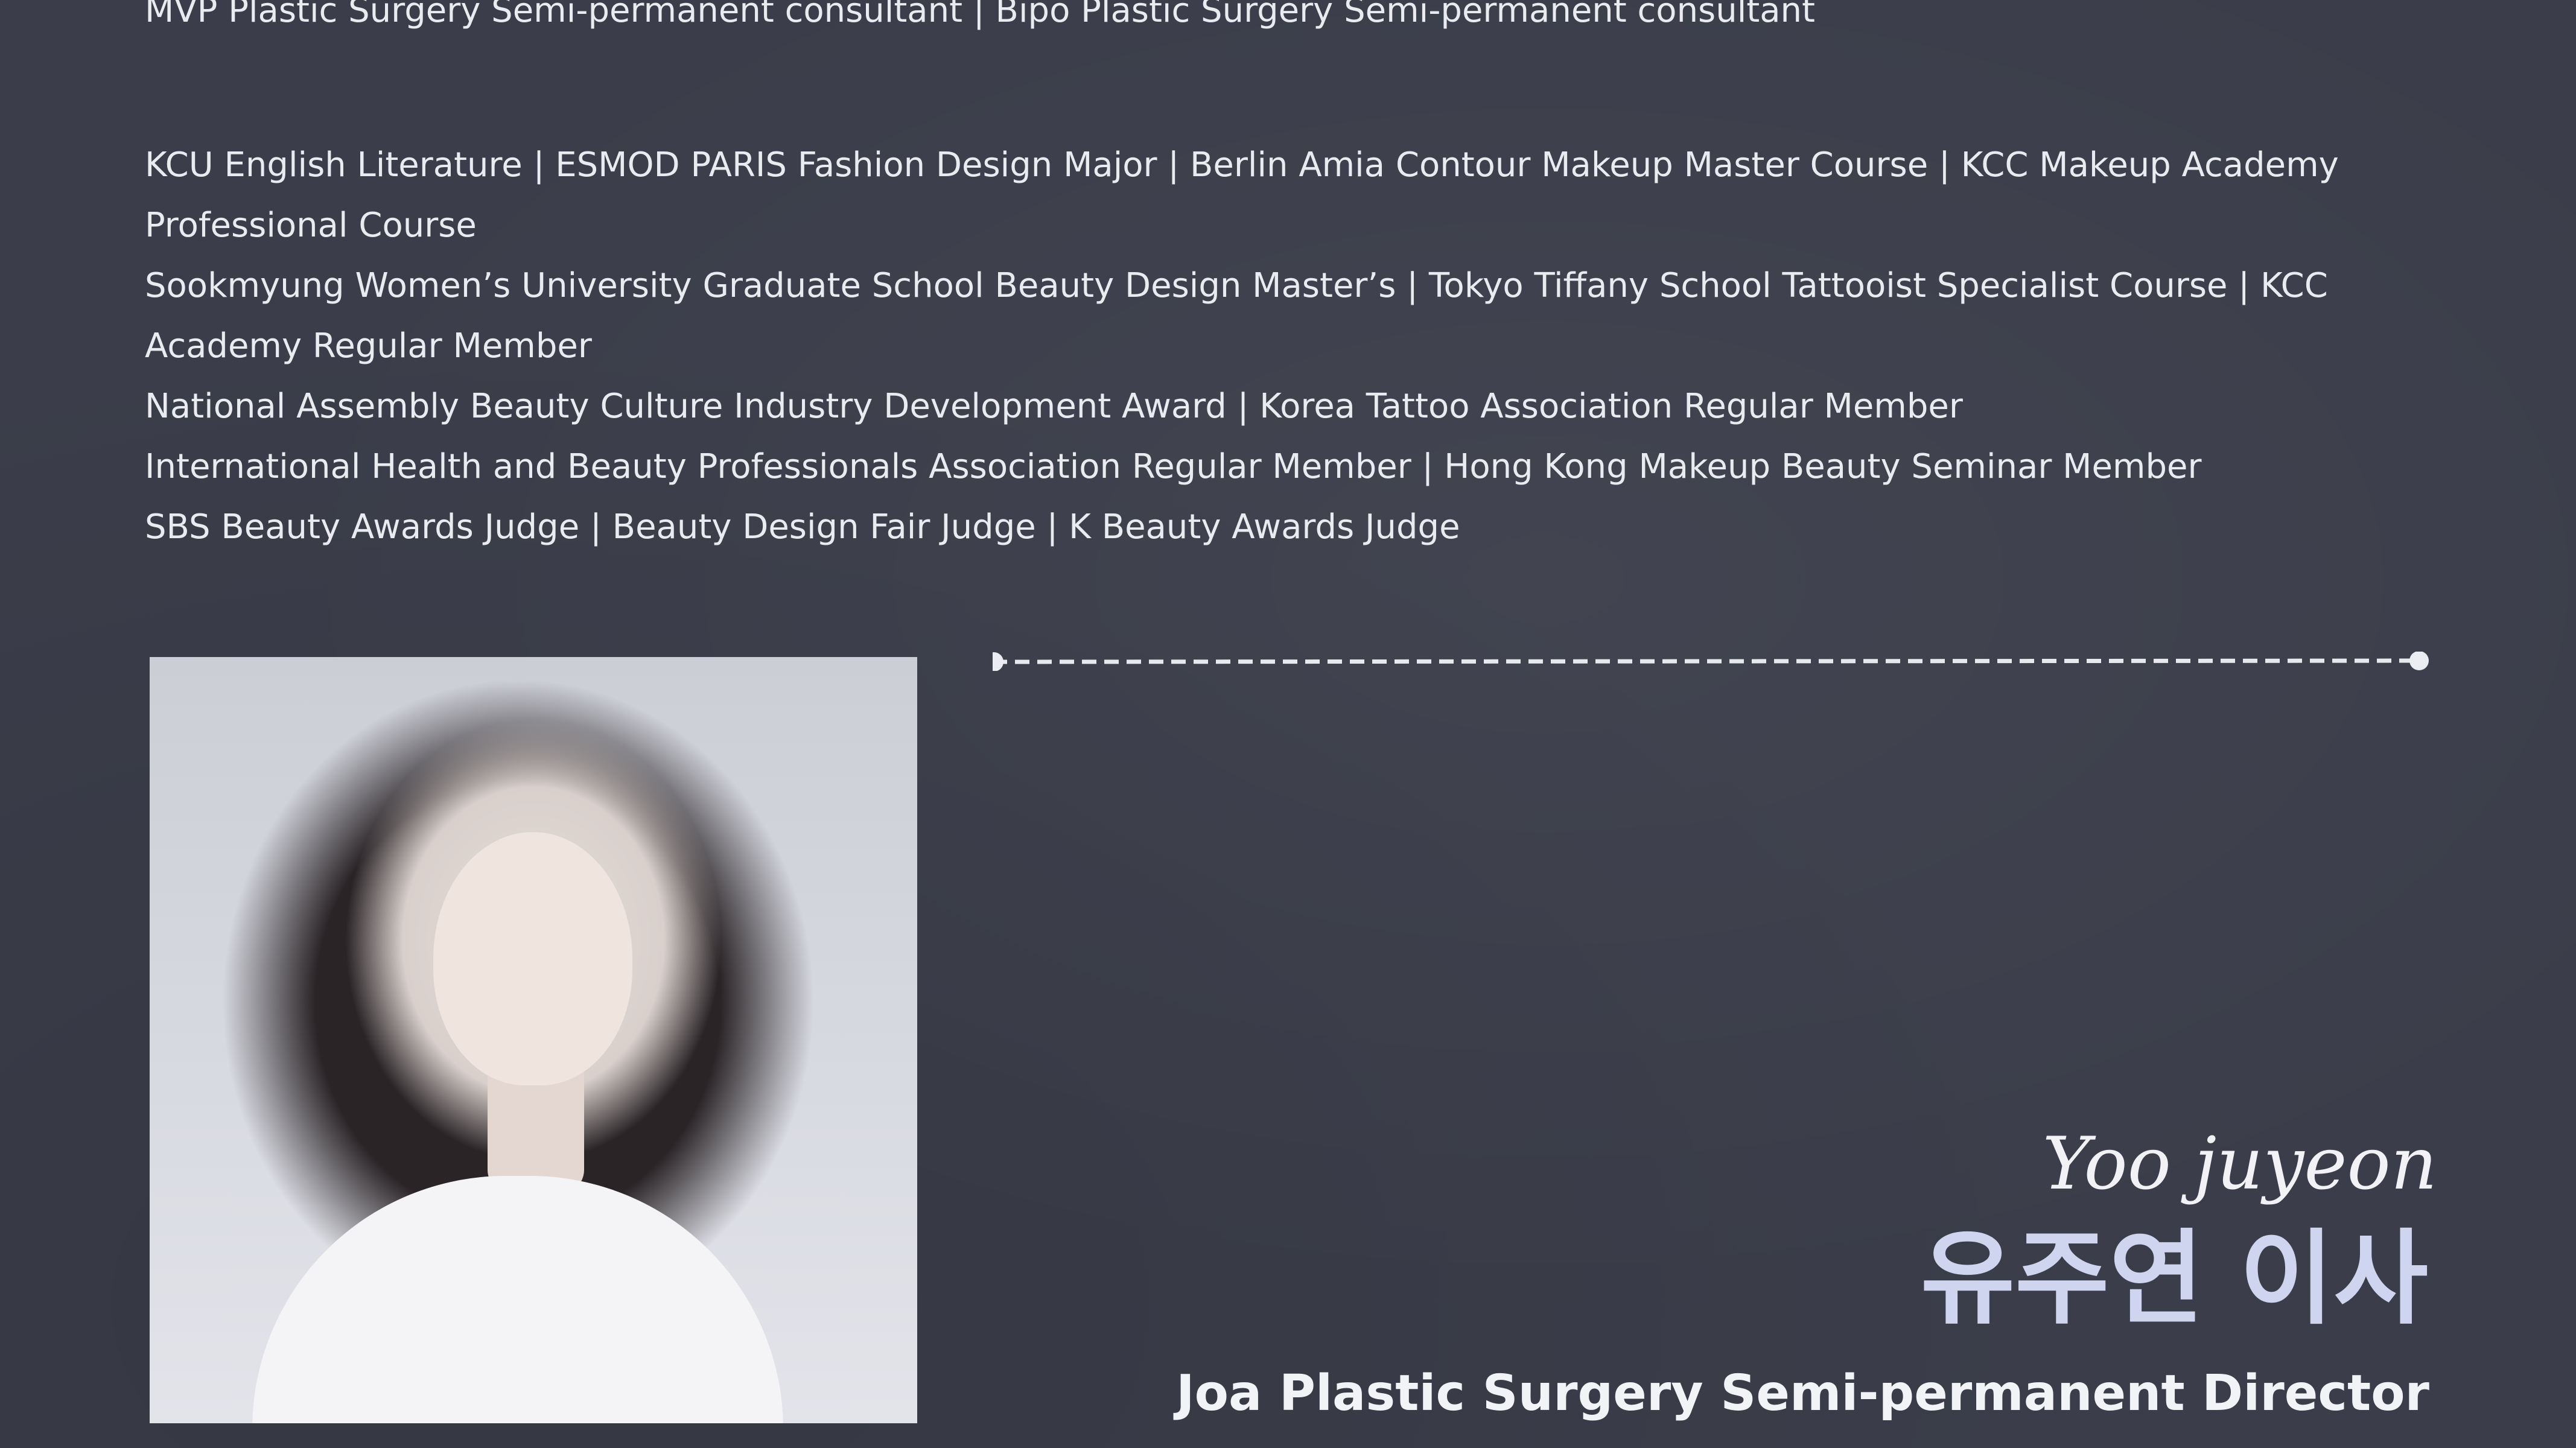  I want to click on divider-start-dot, so click(998, 662).